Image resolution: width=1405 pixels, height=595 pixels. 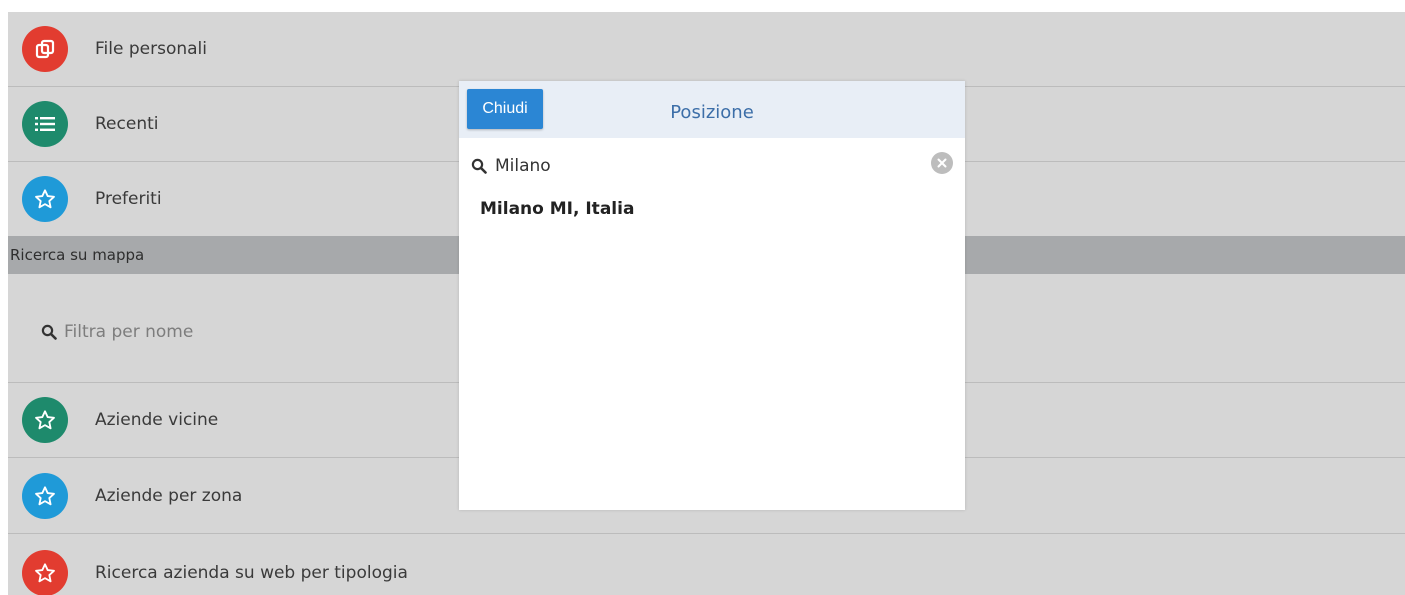 What do you see at coordinates (127, 124) in the screenshot?
I see `menu-item-label: Recenti` at bounding box center [127, 124].